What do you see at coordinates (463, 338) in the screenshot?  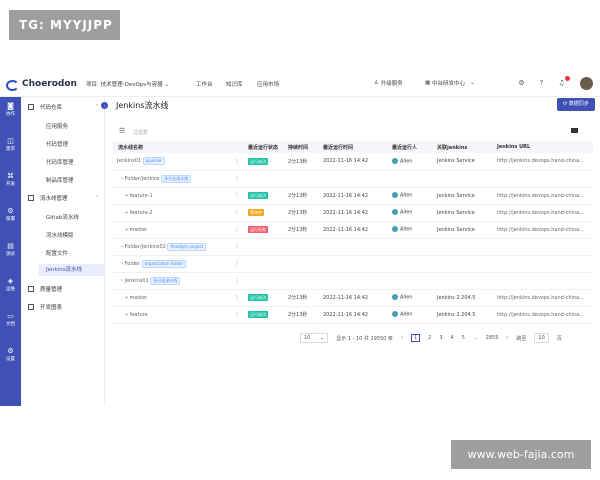 I see `page-number: 5` at bounding box center [463, 338].